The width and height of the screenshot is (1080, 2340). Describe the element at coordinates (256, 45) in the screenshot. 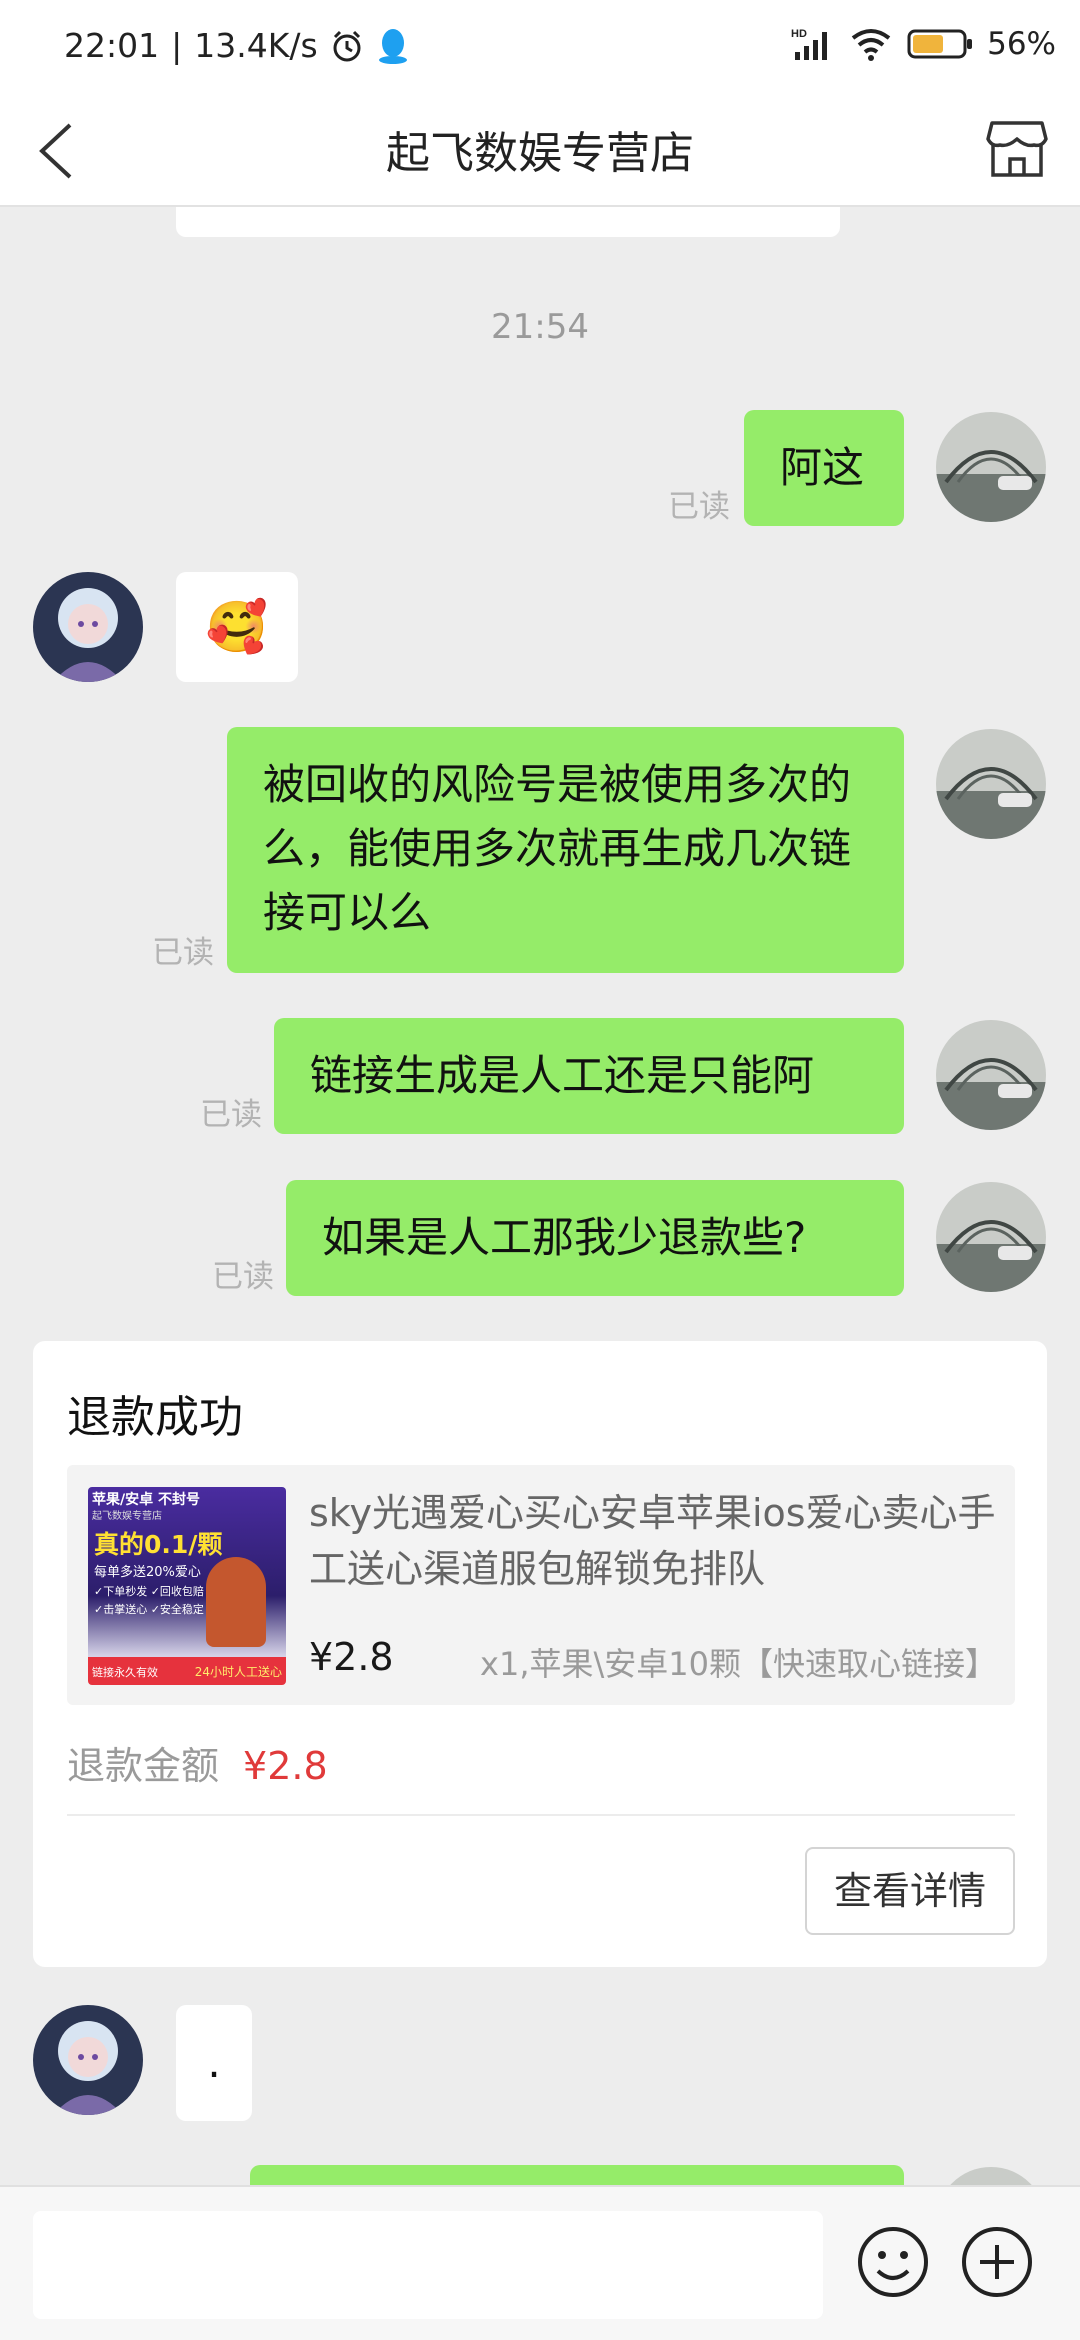

I see `status-speed: 13.4K/s` at that location.